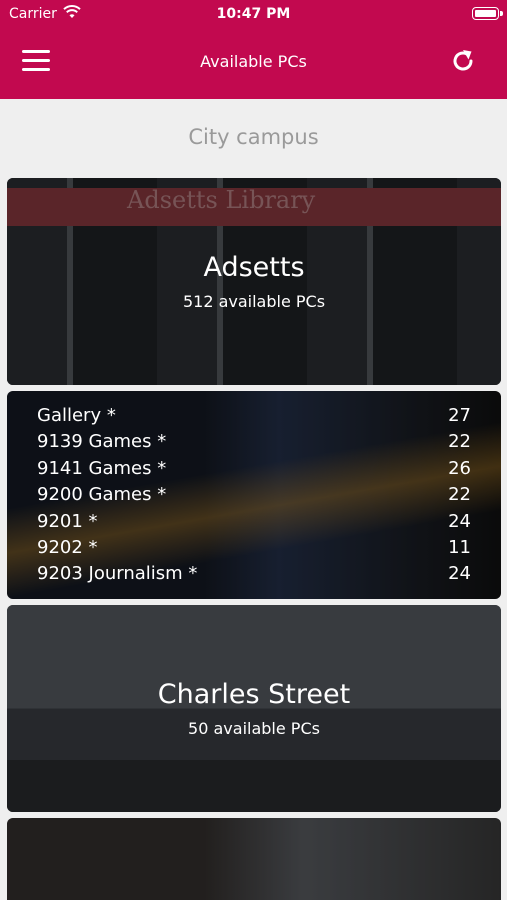 The image size is (507, 900). I want to click on available-count: 512 available PCs, so click(254, 301).